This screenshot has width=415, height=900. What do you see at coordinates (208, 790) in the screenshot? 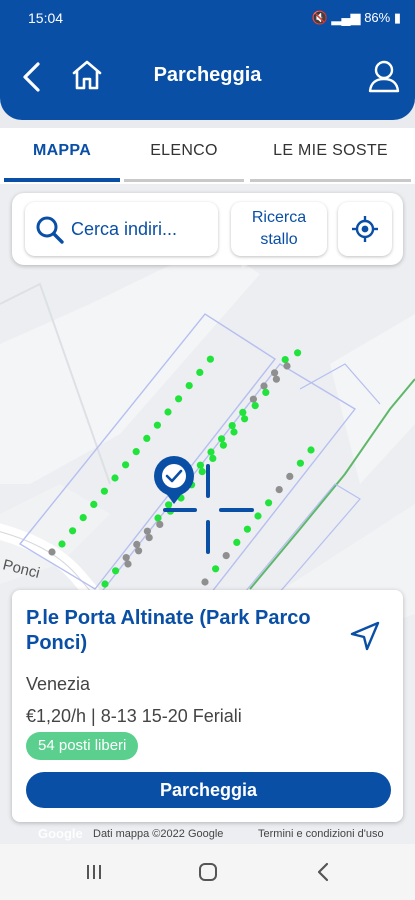
I see `park-button: Parcheggia` at bounding box center [208, 790].